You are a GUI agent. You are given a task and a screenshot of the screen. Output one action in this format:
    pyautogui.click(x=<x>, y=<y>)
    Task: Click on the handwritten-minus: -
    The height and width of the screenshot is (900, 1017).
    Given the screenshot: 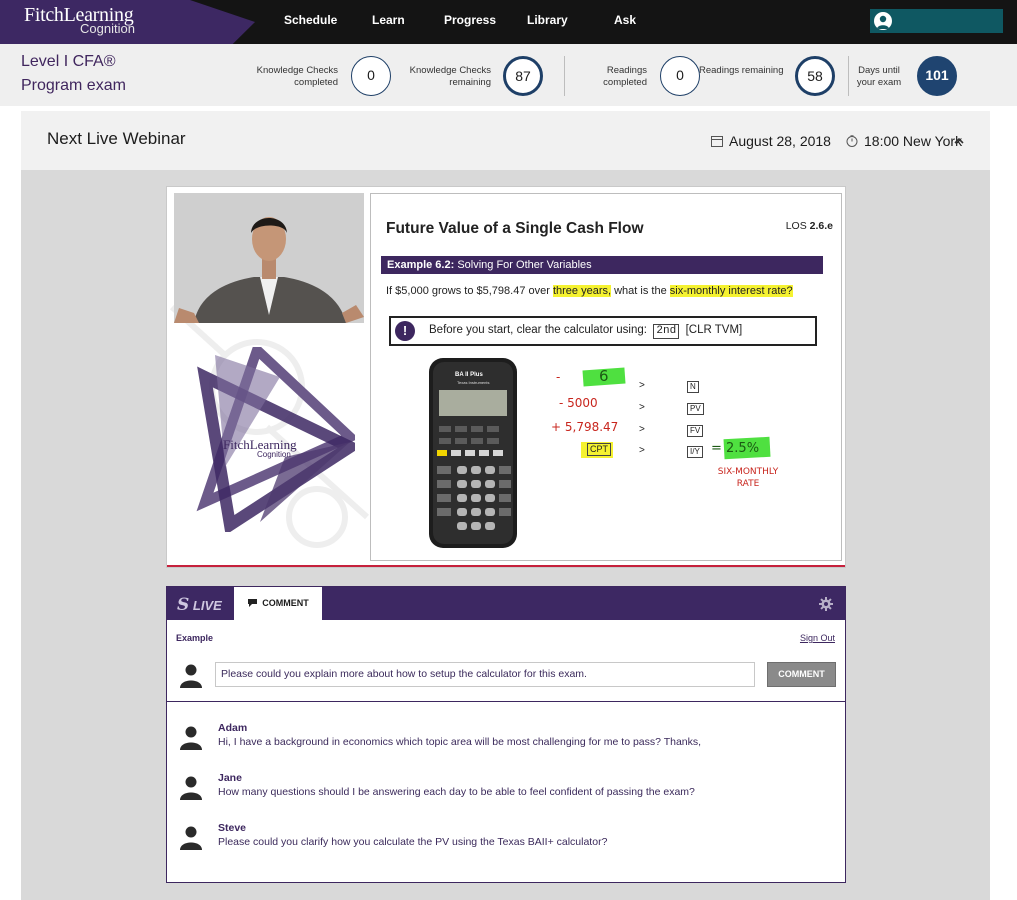 What is the action you would take?
    pyautogui.click(x=558, y=377)
    